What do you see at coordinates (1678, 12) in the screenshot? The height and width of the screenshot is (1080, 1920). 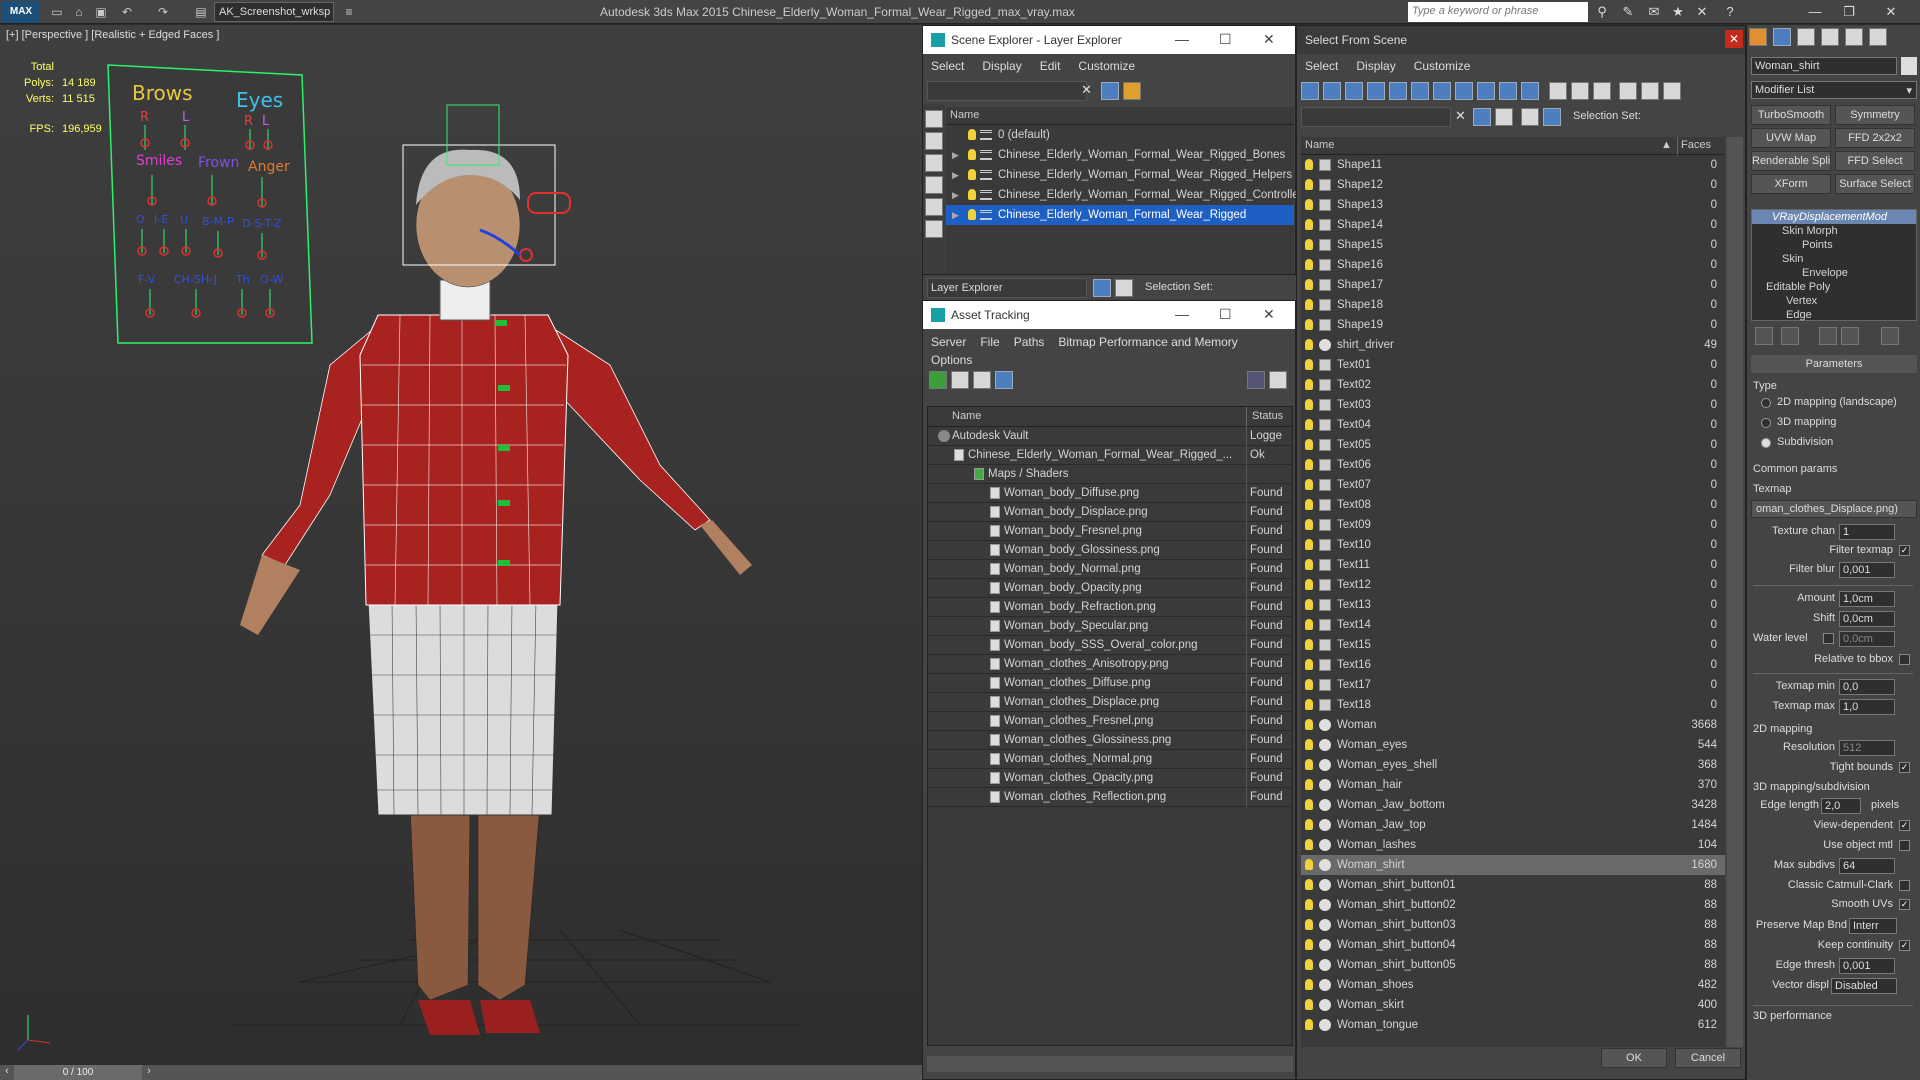 I see `favorites-star-icon: ★` at bounding box center [1678, 12].